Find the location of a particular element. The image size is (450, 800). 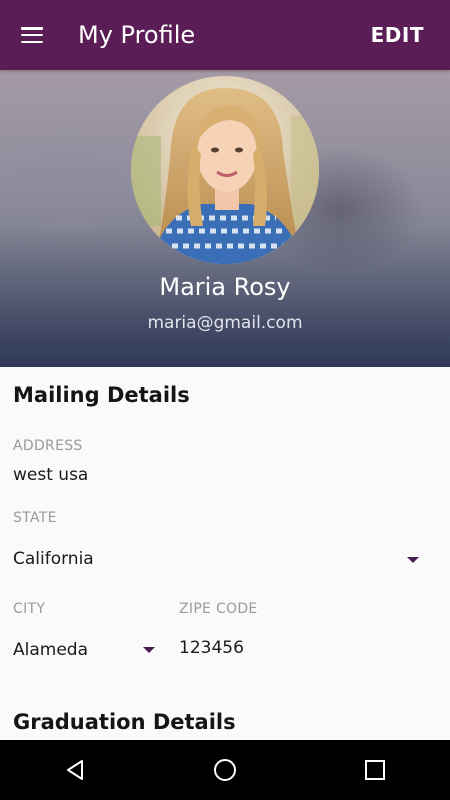

city-dropdown: Alameda is located at coordinates (85, 650).